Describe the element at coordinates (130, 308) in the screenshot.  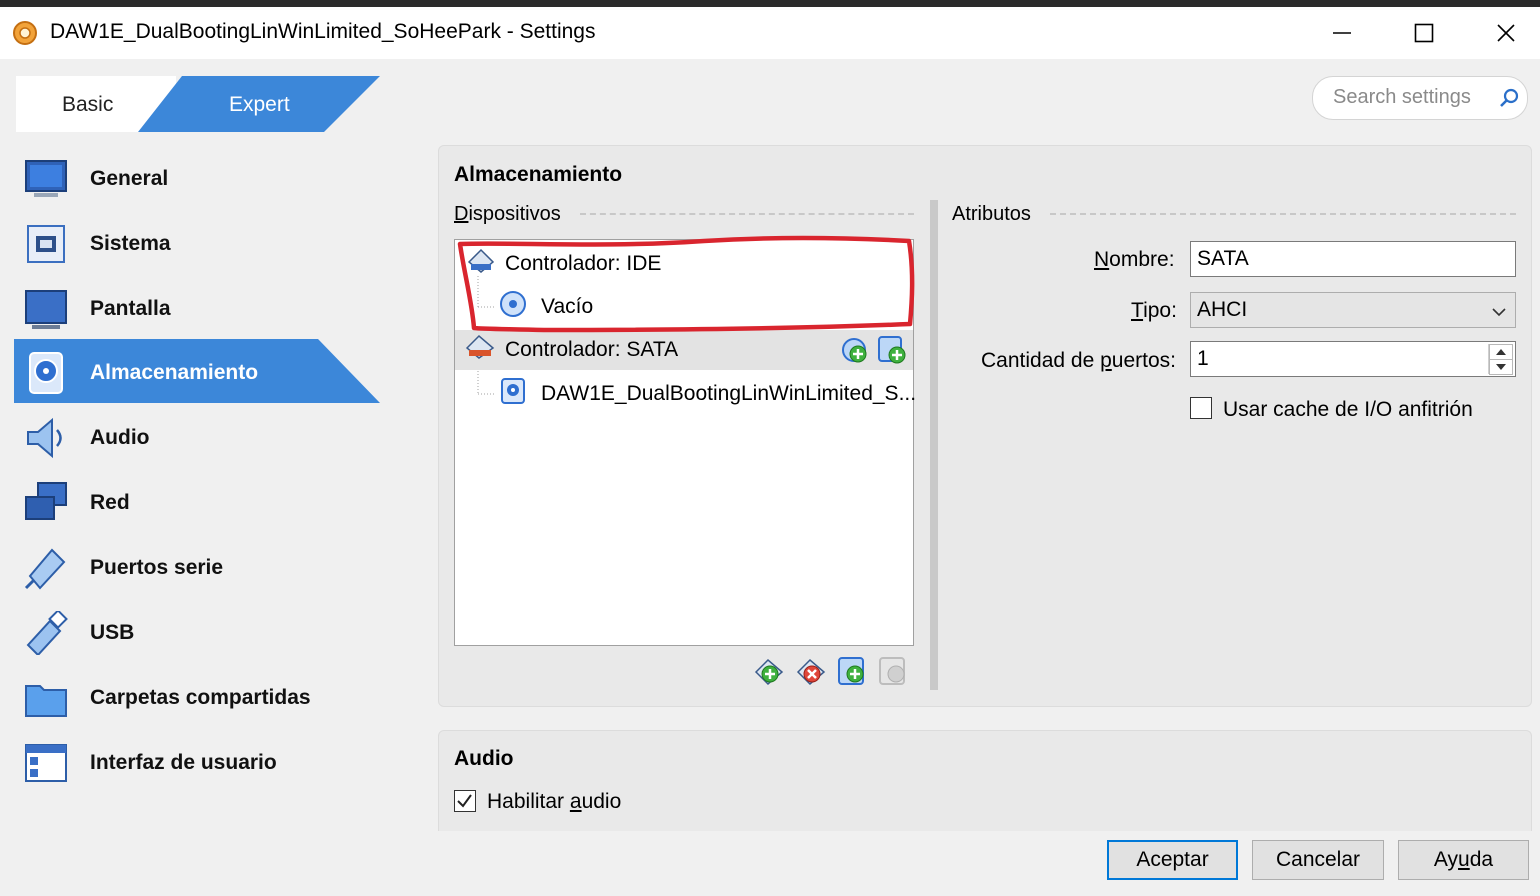
I see `sidebar-item-label: Pantalla` at that location.